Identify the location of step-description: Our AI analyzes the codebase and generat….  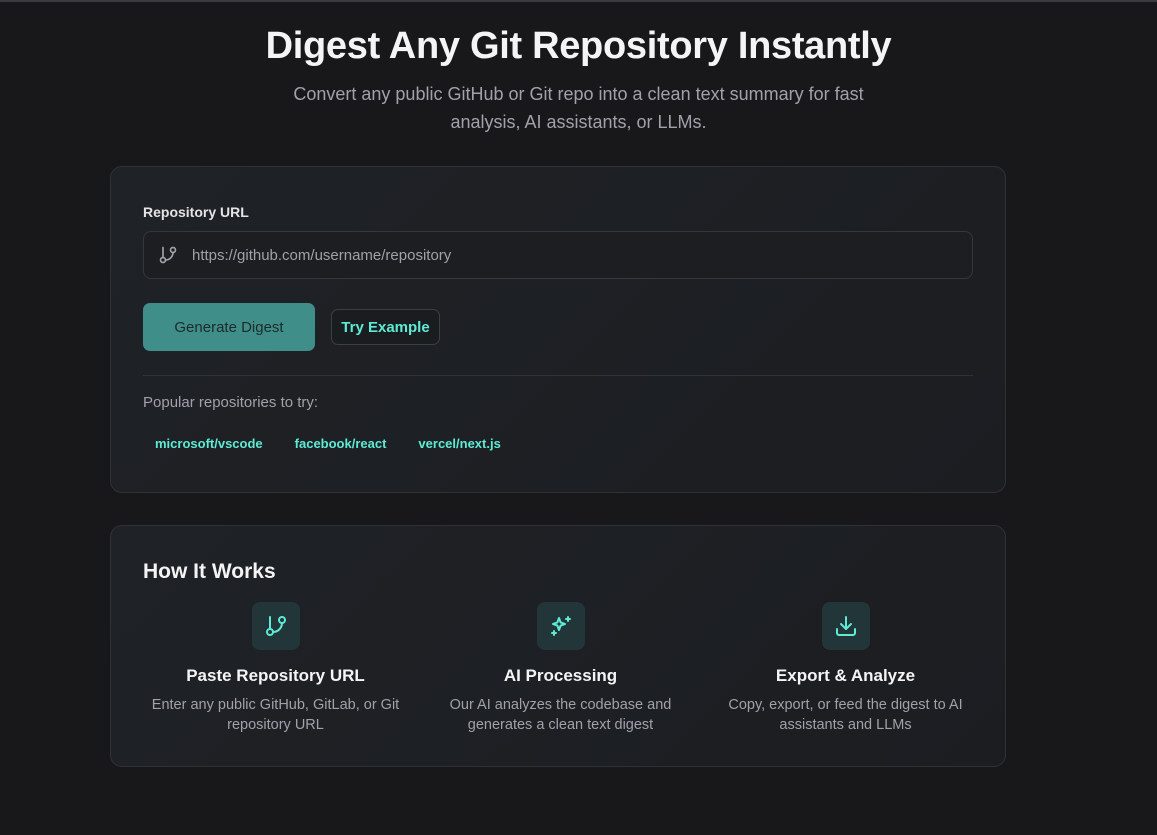
(560, 715).